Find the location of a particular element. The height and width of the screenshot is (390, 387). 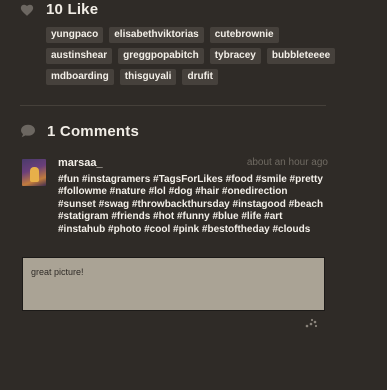

like-user-tag: tybracey is located at coordinates (235, 56).